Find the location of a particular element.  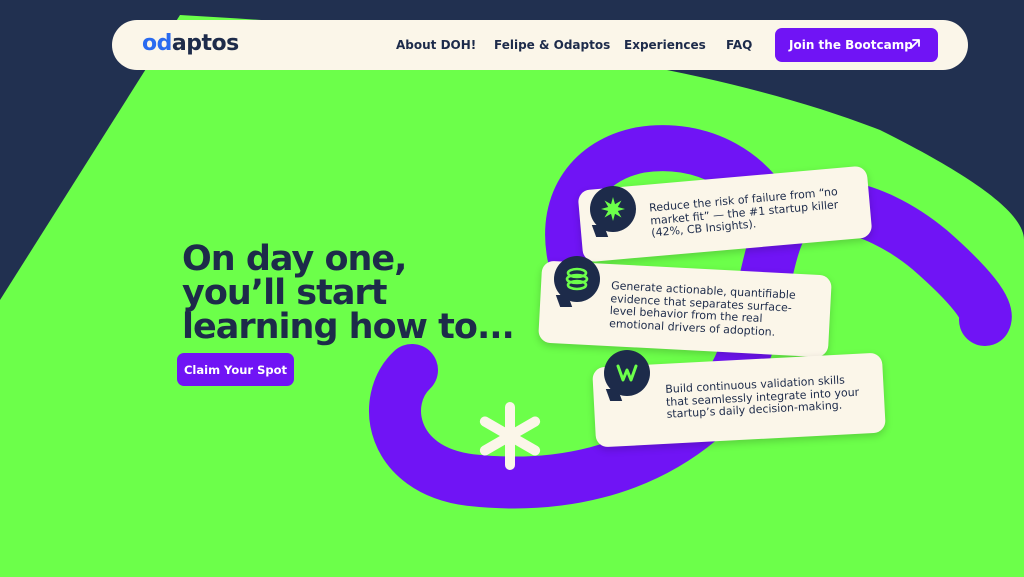

odaptos-logo: odaptos is located at coordinates (190, 44).